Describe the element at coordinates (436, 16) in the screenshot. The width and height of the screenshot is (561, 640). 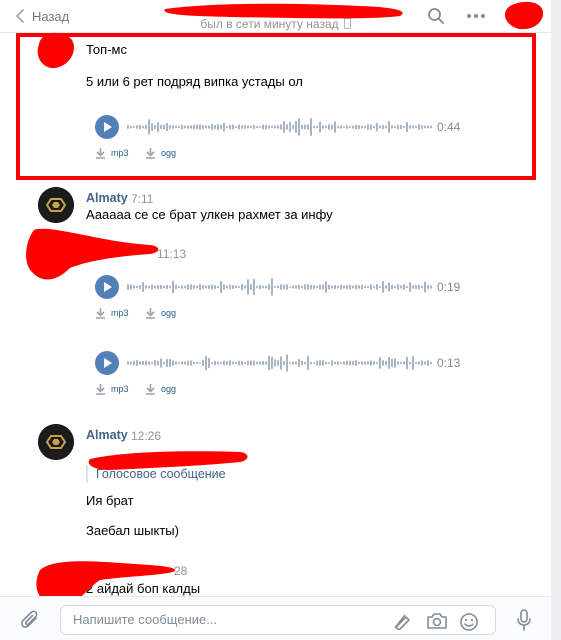
I see `search-button` at that location.